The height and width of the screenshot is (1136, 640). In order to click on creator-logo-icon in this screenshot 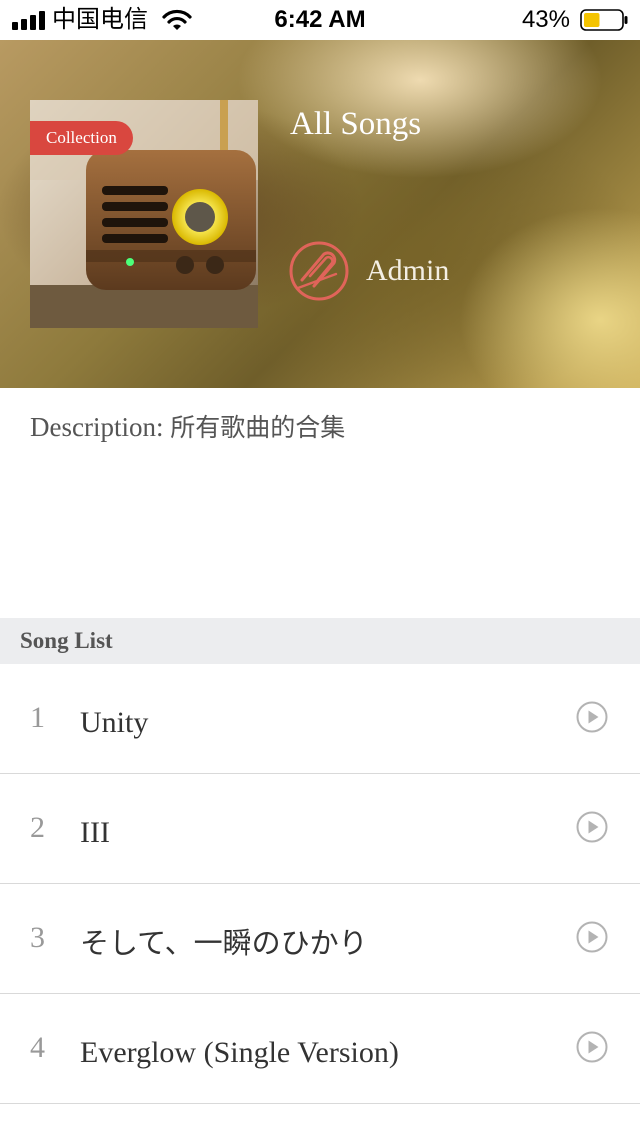, I will do `click(319, 271)`.